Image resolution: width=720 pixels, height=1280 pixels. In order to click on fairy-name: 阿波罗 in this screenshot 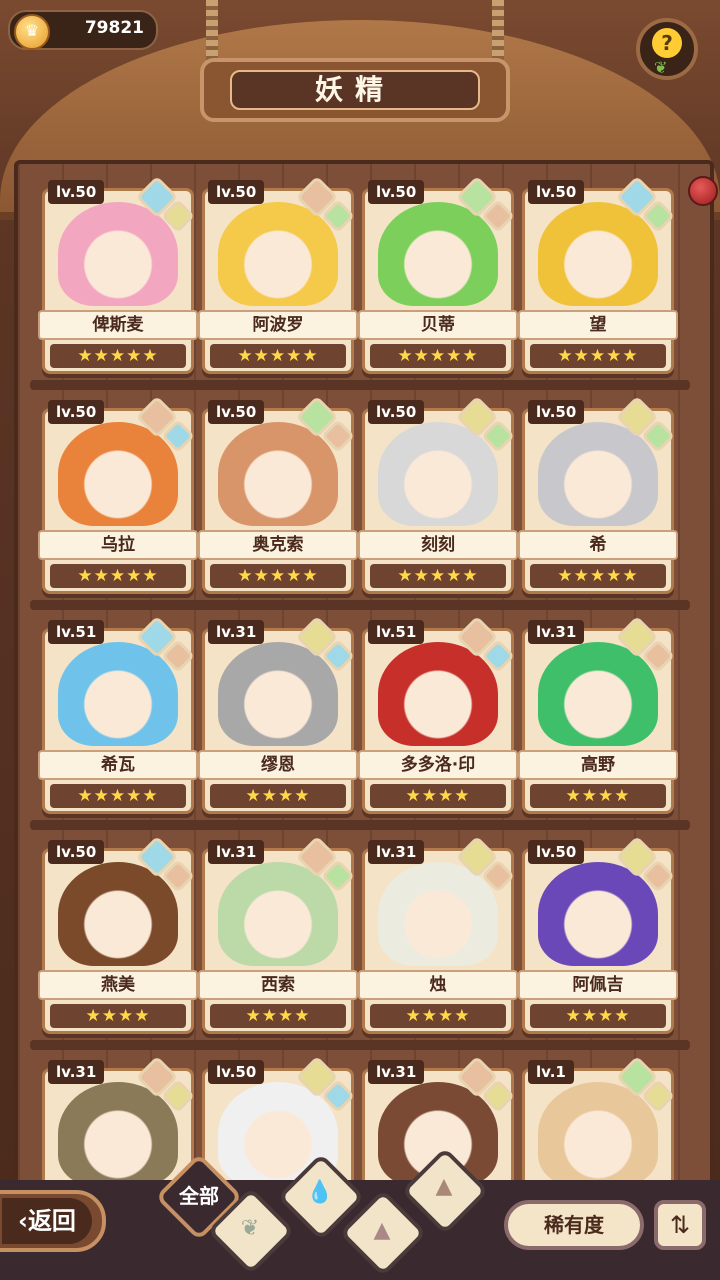, I will do `click(278, 325)`.